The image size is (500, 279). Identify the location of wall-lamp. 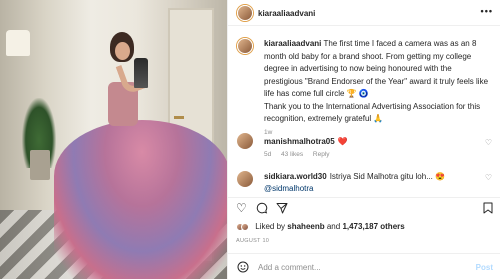
(18, 43).